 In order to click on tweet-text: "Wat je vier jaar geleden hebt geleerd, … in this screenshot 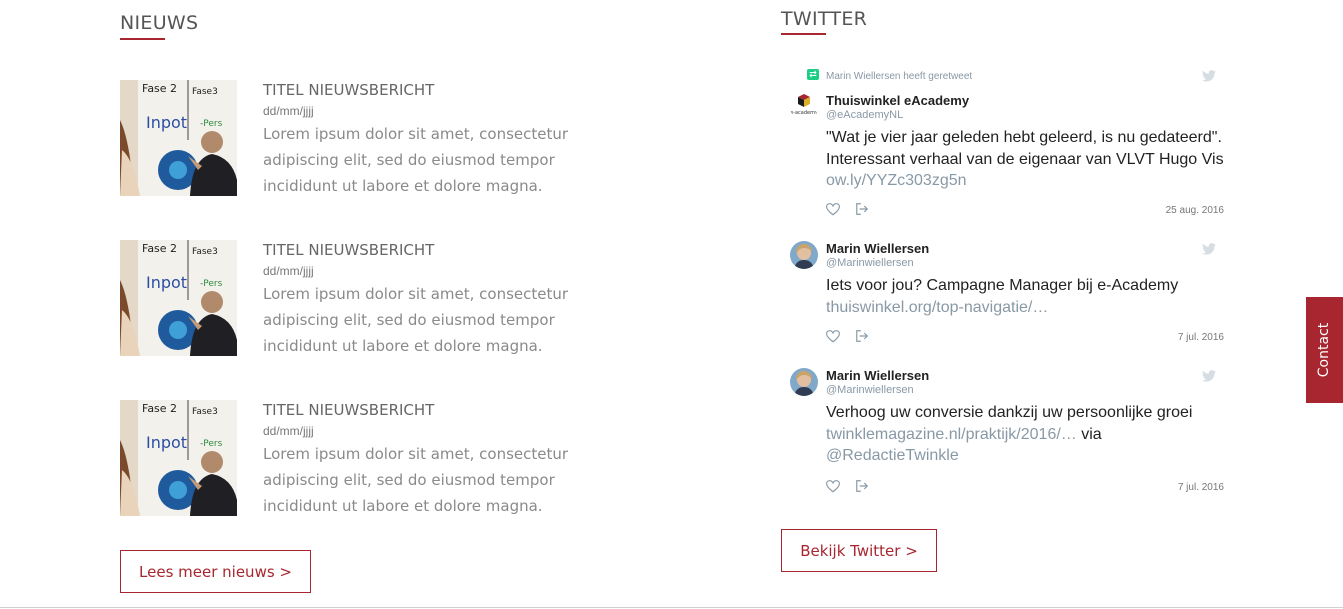, I will do `click(1026, 159)`.